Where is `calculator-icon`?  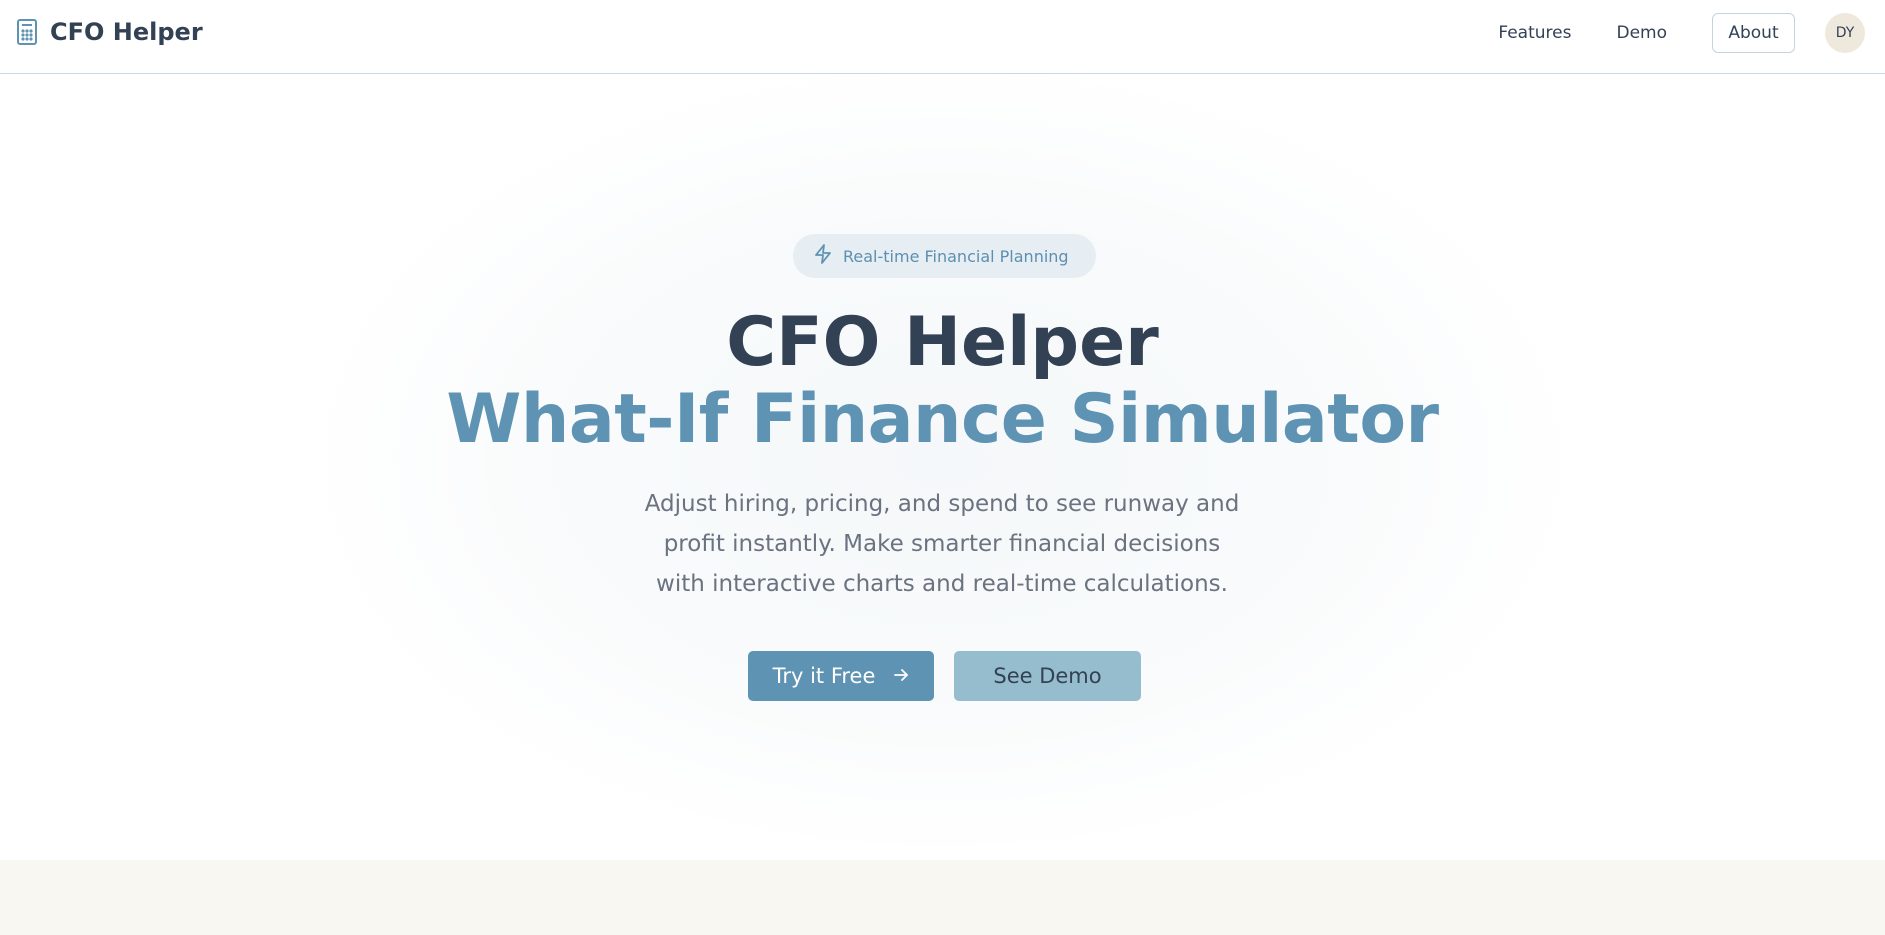 calculator-icon is located at coordinates (27, 32).